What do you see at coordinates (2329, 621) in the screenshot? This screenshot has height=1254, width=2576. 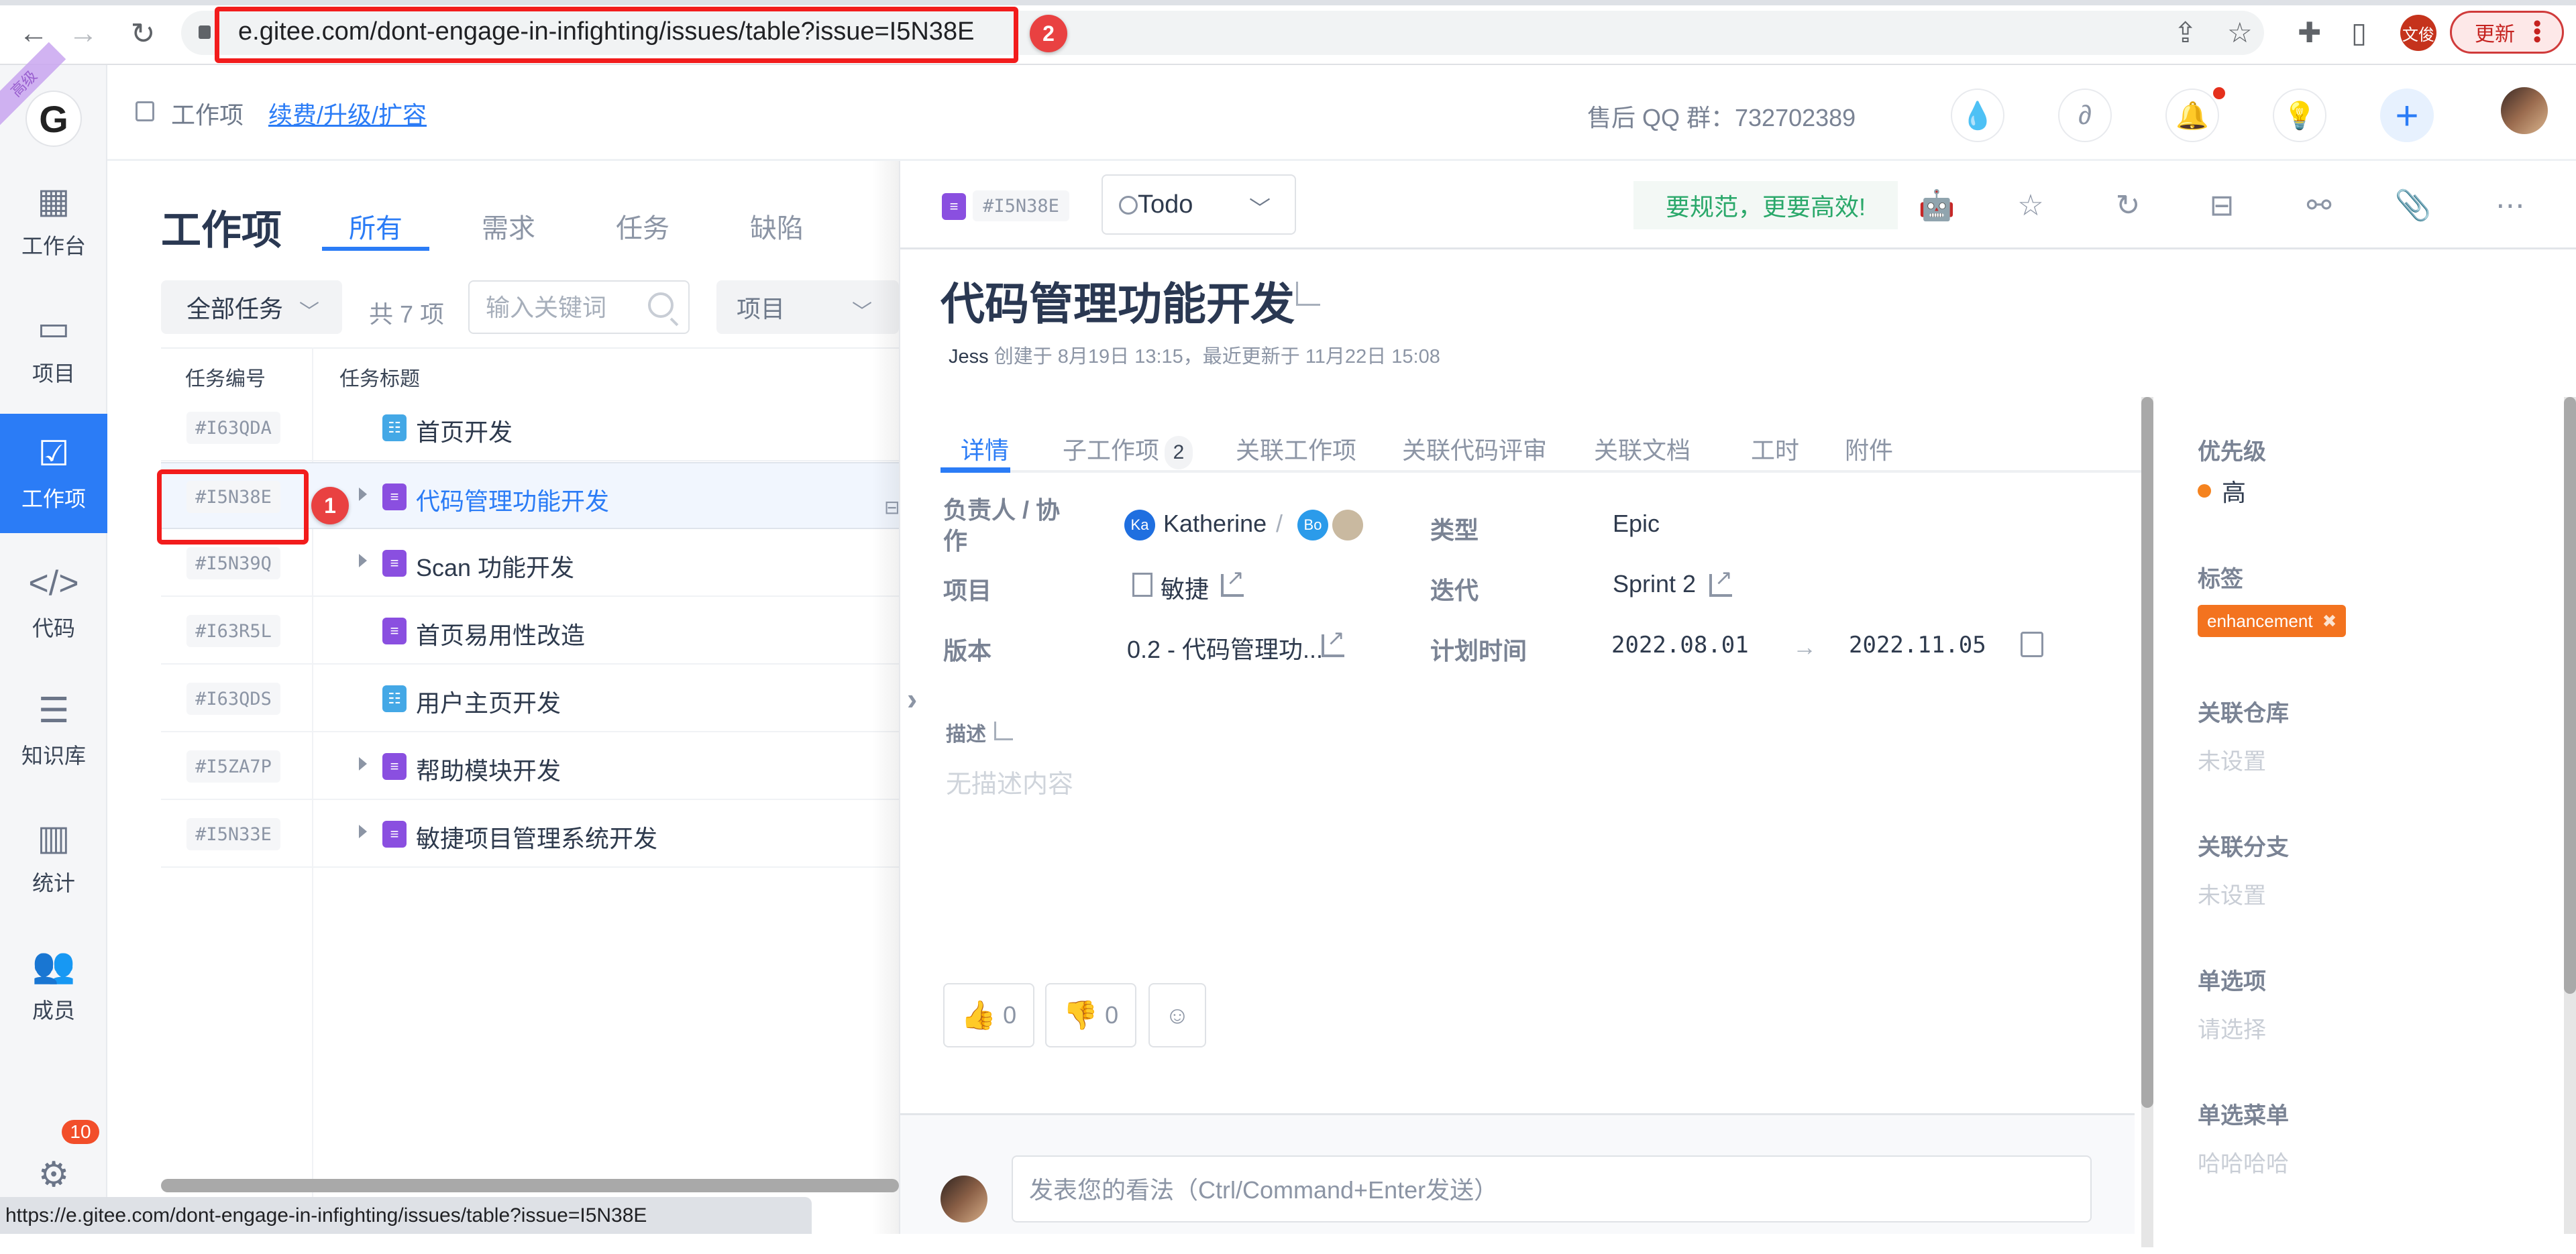 I see `remove-tag-icon: ✖` at bounding box center [2329, 621].